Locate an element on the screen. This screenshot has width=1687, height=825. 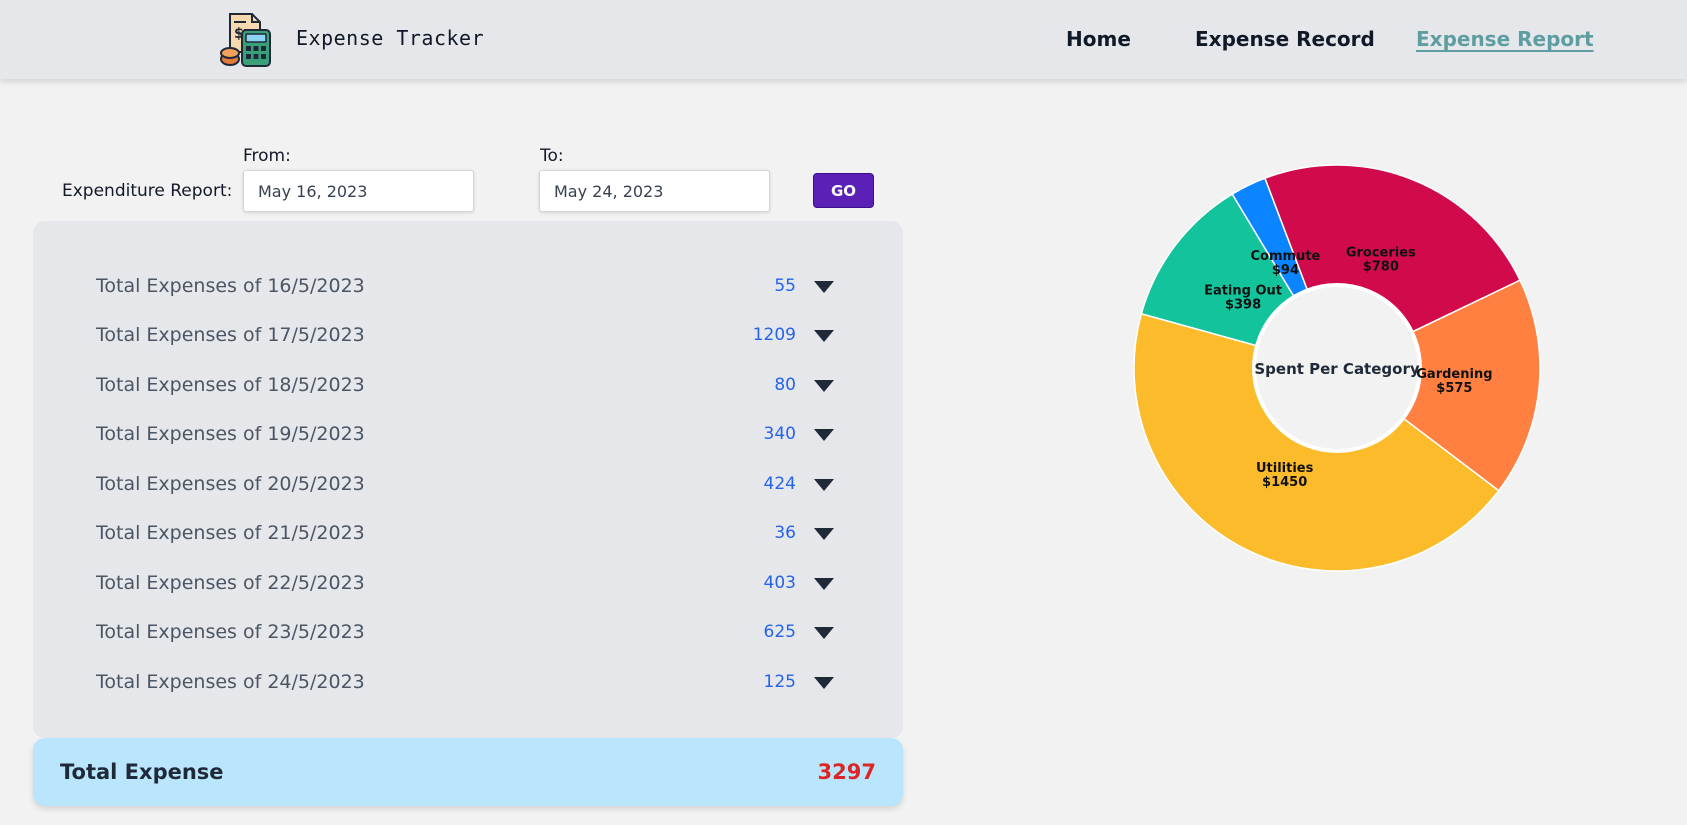
list-item: Total Expenses of 16/5/2023 55 is located at coordinates (468, 287).